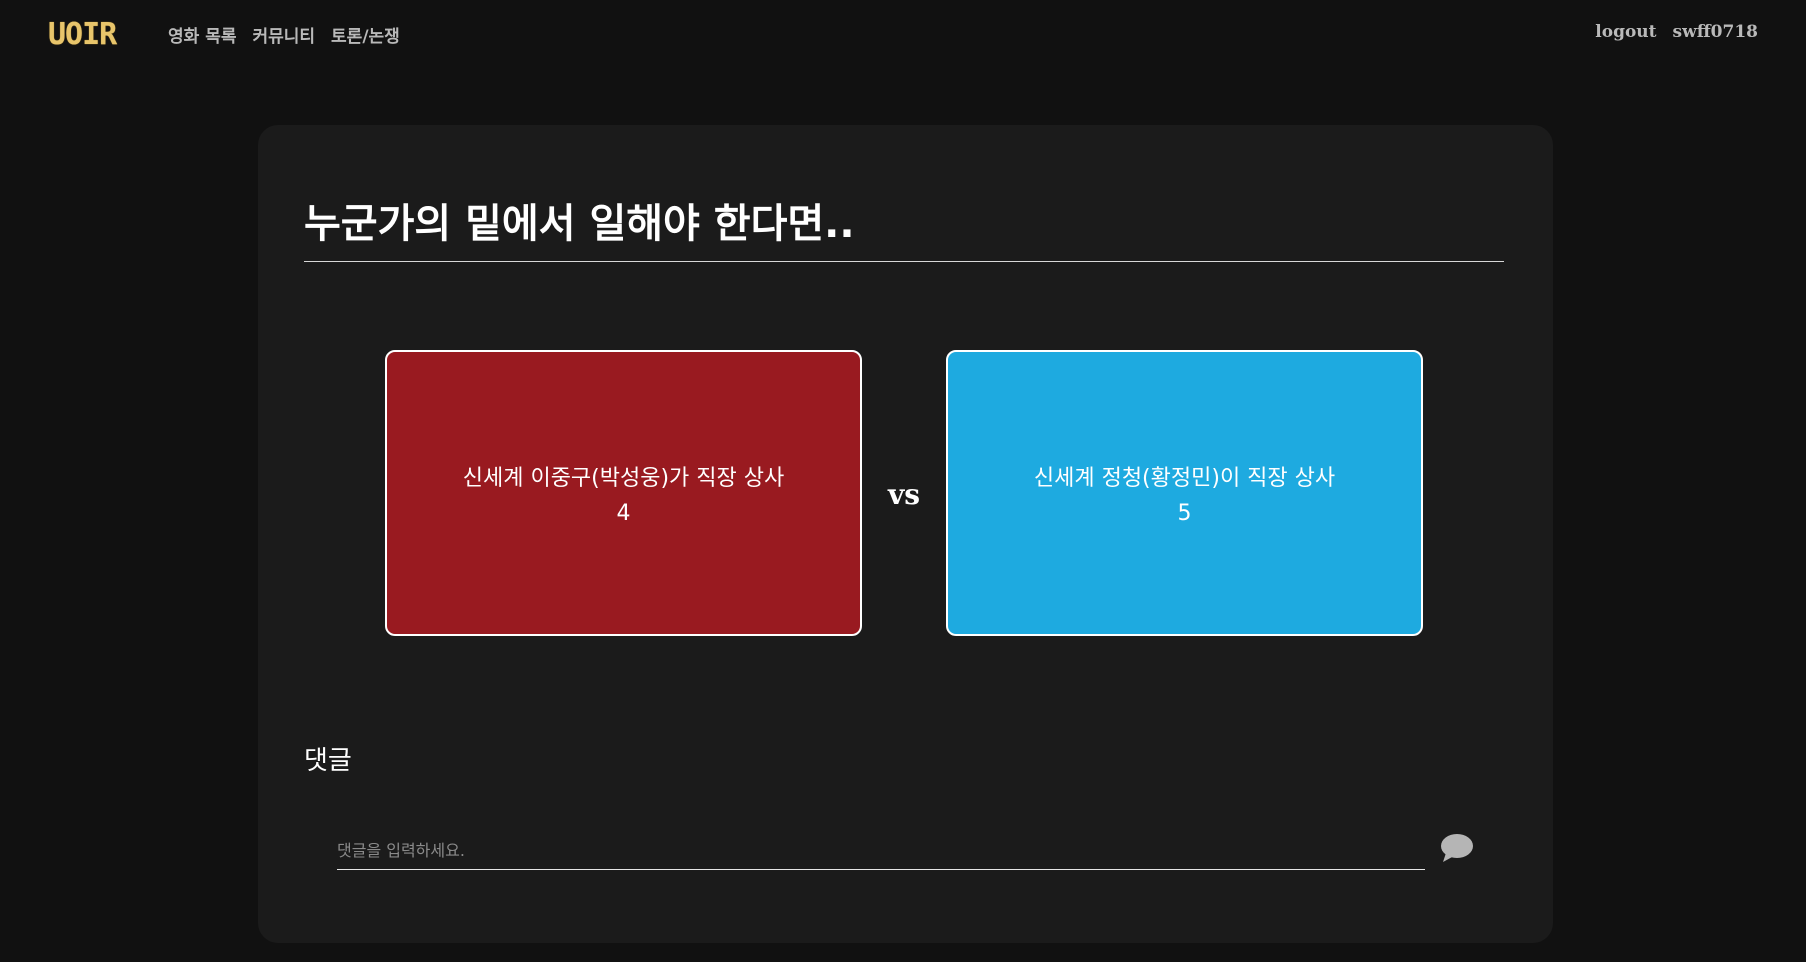 The width and height of the screenshot is (1806, 962). What do you see at coordinates (328, 761) in the screenshot?
I see `comments-heading: 댓글` at bounding box center [328, 761].